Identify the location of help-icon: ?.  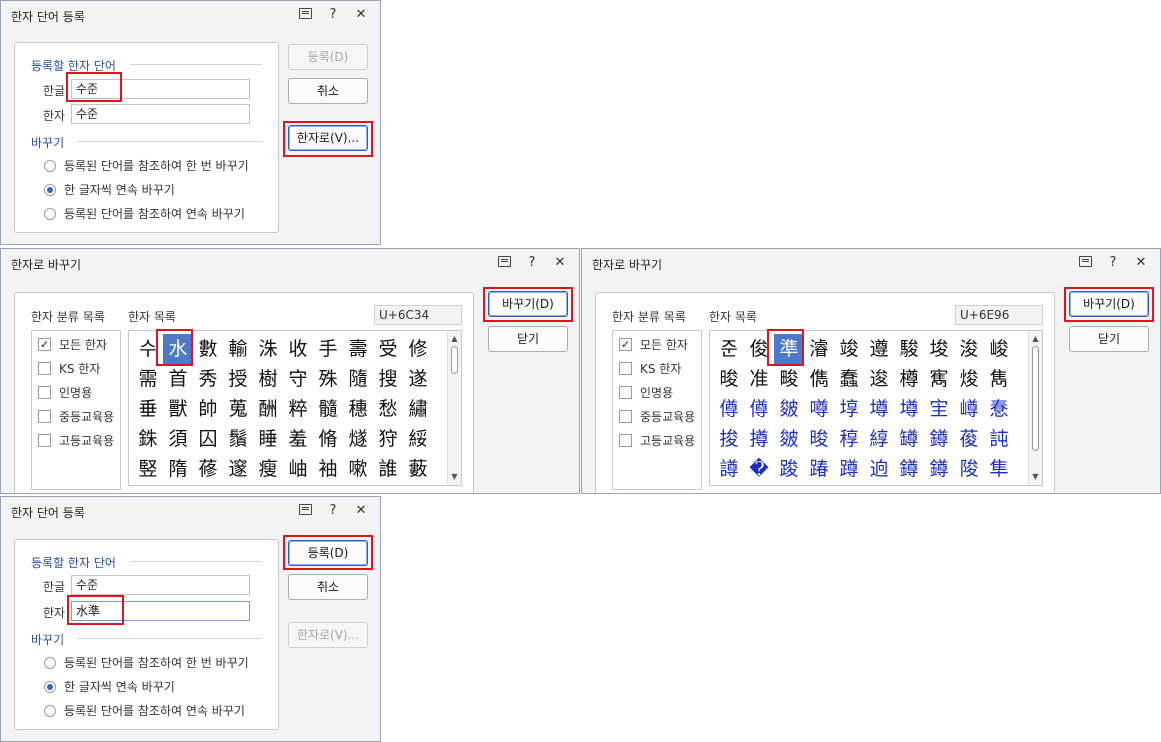
(333, 510).